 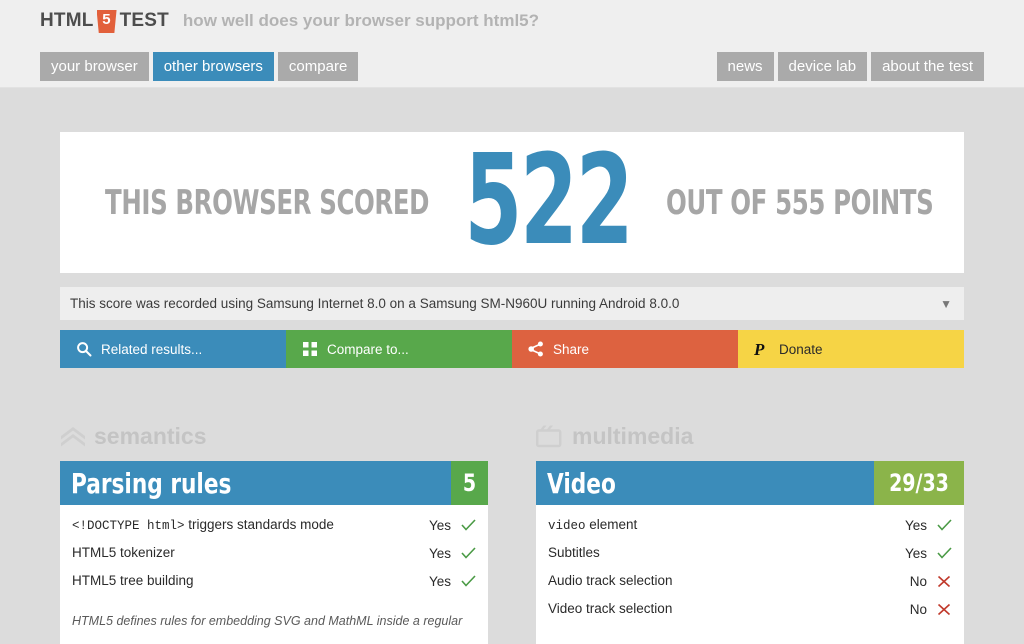 What do you see at coordinates (535, 349) in the screenshot?
I see `share-icon` at bounding box center [535, 349].